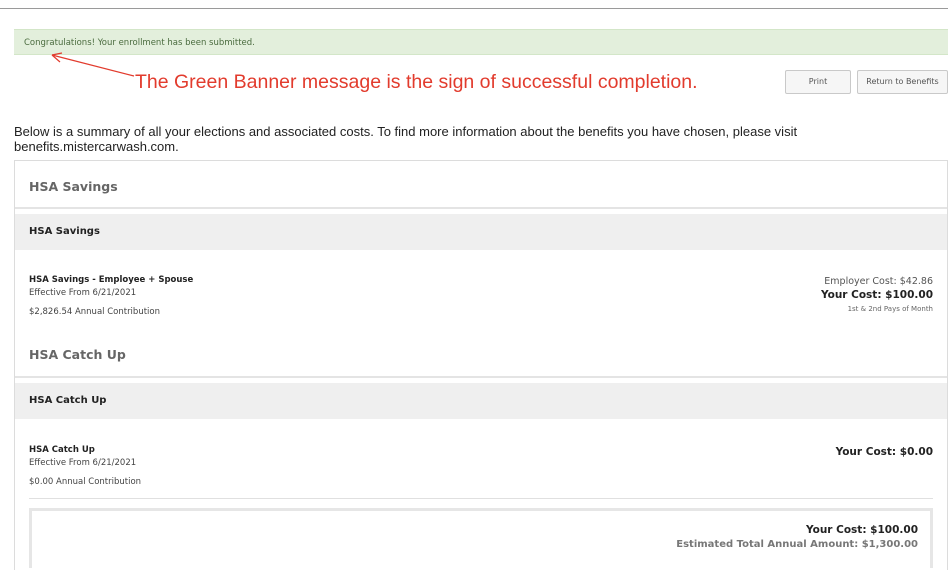 This screenshot has height=570, width=948. What do you see at coordinates (85, 482) in the screenshot?
I see `annual-contribution: $0.00 Annual Contribution` at bounding box center [85, 482].